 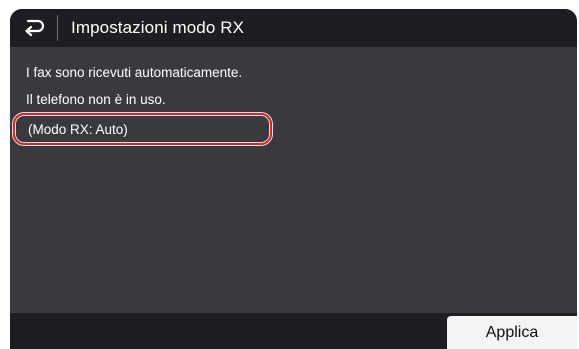 I want to click on back-arrow-icon, so click(x=34, y=28).